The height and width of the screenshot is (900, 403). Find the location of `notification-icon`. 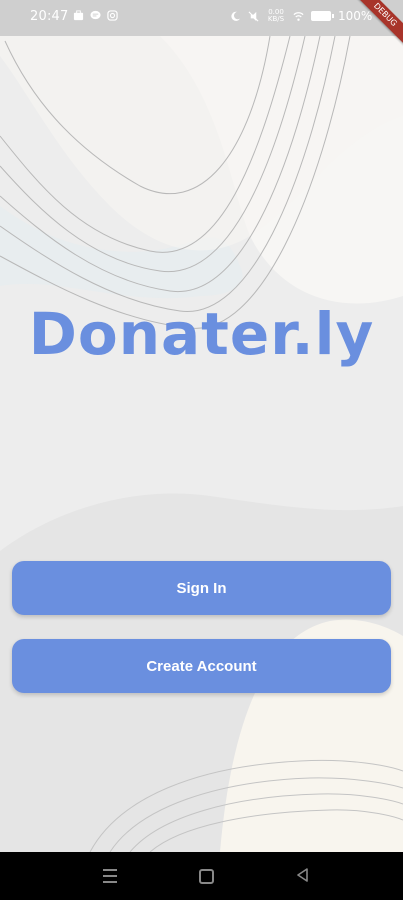

notification-icon is located at coordinates (78, 15).